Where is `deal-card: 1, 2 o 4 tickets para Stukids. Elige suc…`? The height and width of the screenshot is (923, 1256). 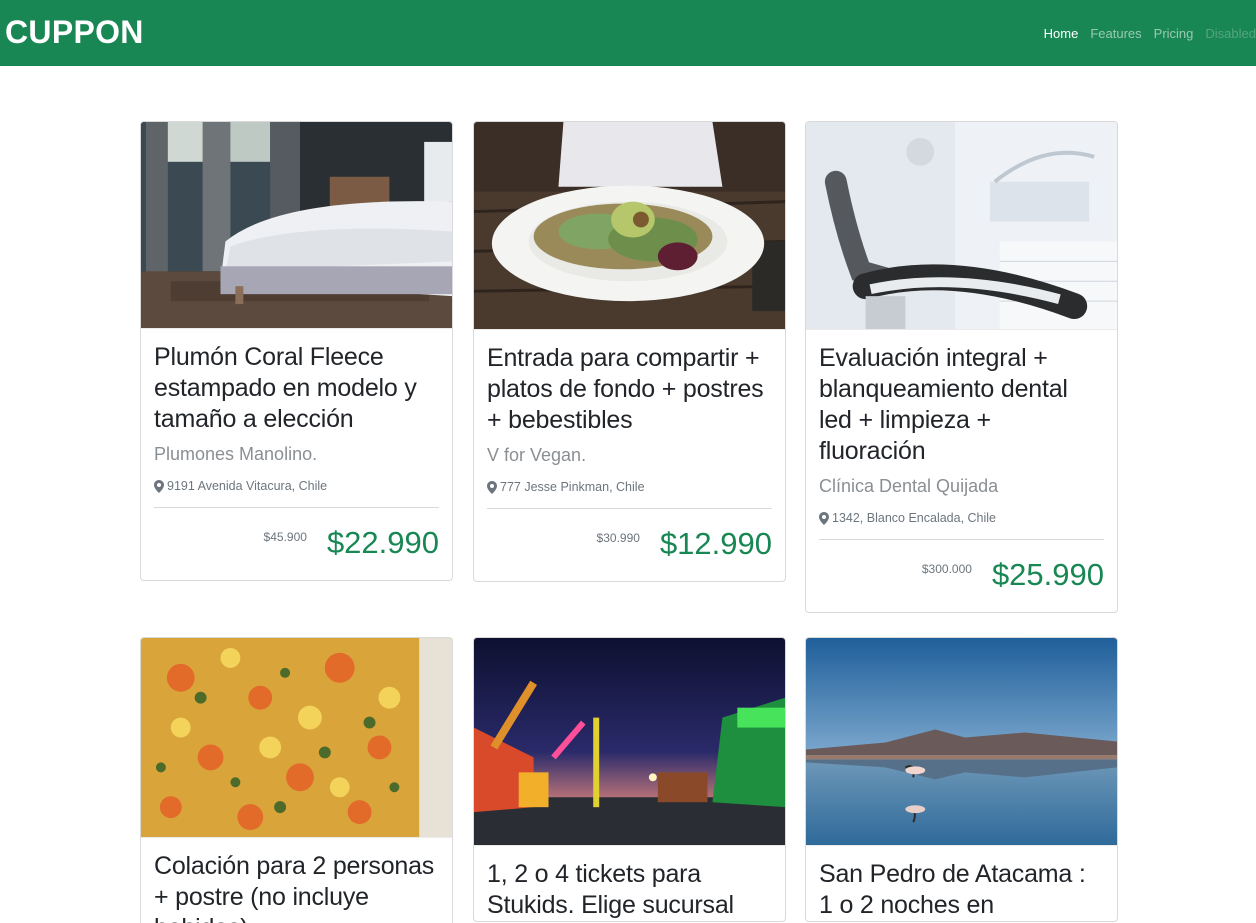 deal-card: 1, 2 o 4 tickets para Stukids. Elige suc… is located at coordinates (629, 779).